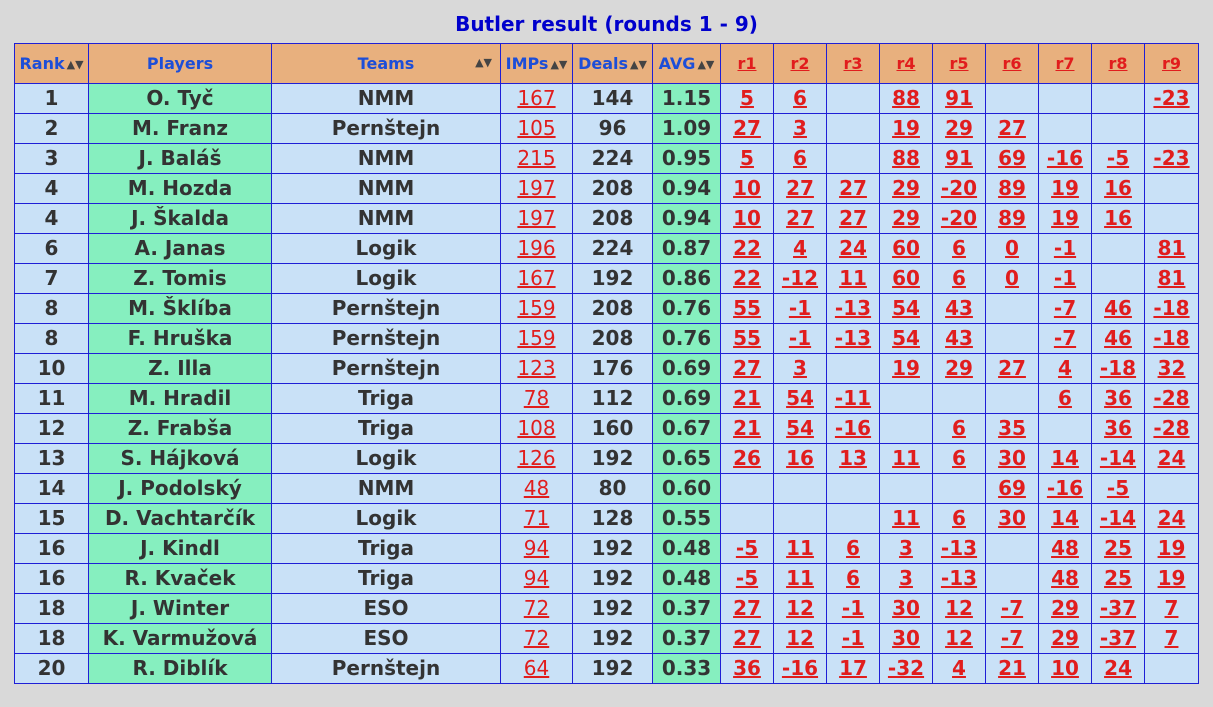  I want to click on round-score-link: -11, so click(853, 398).